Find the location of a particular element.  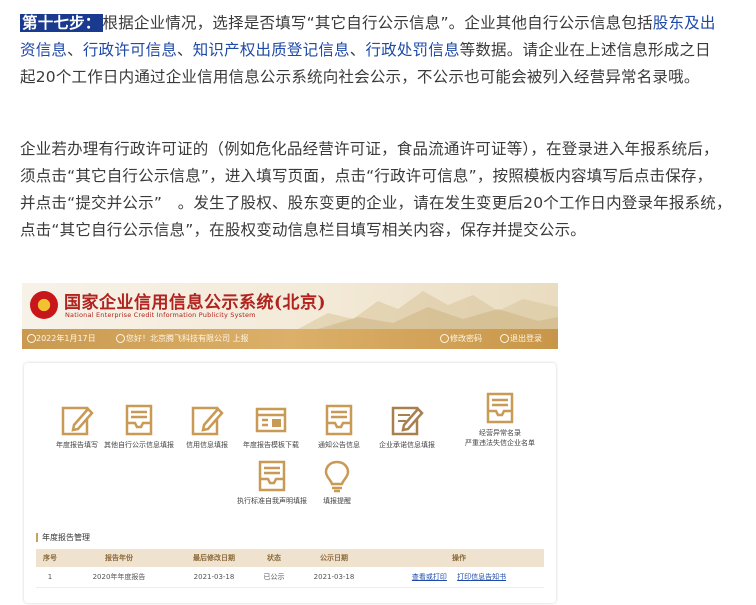

link-admin-penalty-info: 行政处罚信息 is located at coordinates (412, 50).